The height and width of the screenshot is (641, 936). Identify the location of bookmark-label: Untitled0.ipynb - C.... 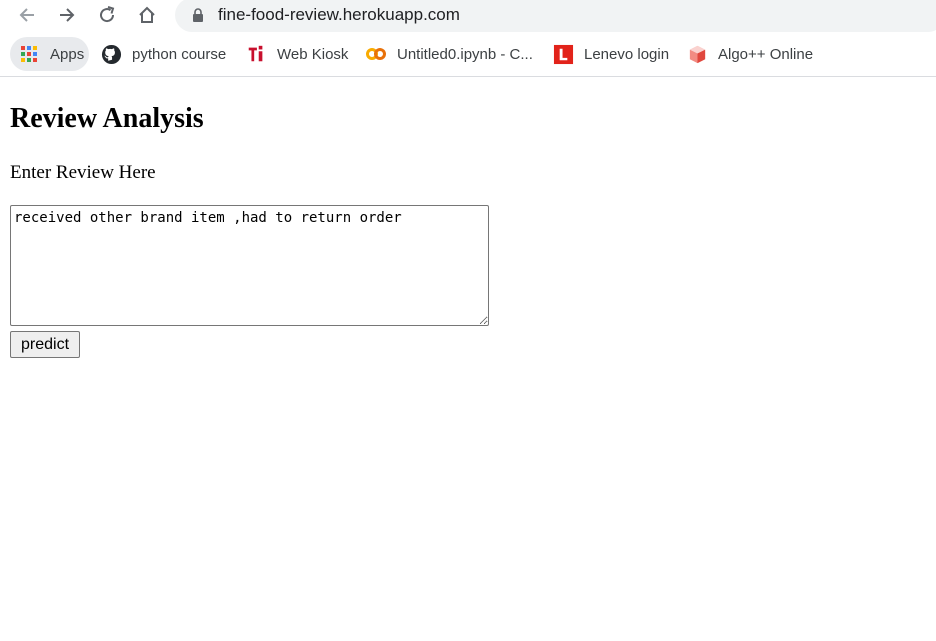
(465, 54).